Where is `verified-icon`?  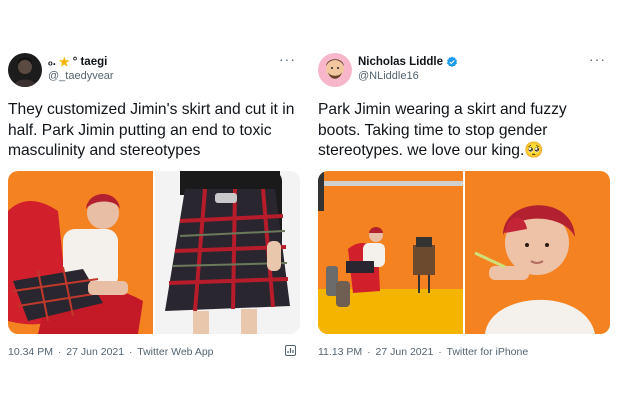
verified-icon is located at coordinates (452, 62).